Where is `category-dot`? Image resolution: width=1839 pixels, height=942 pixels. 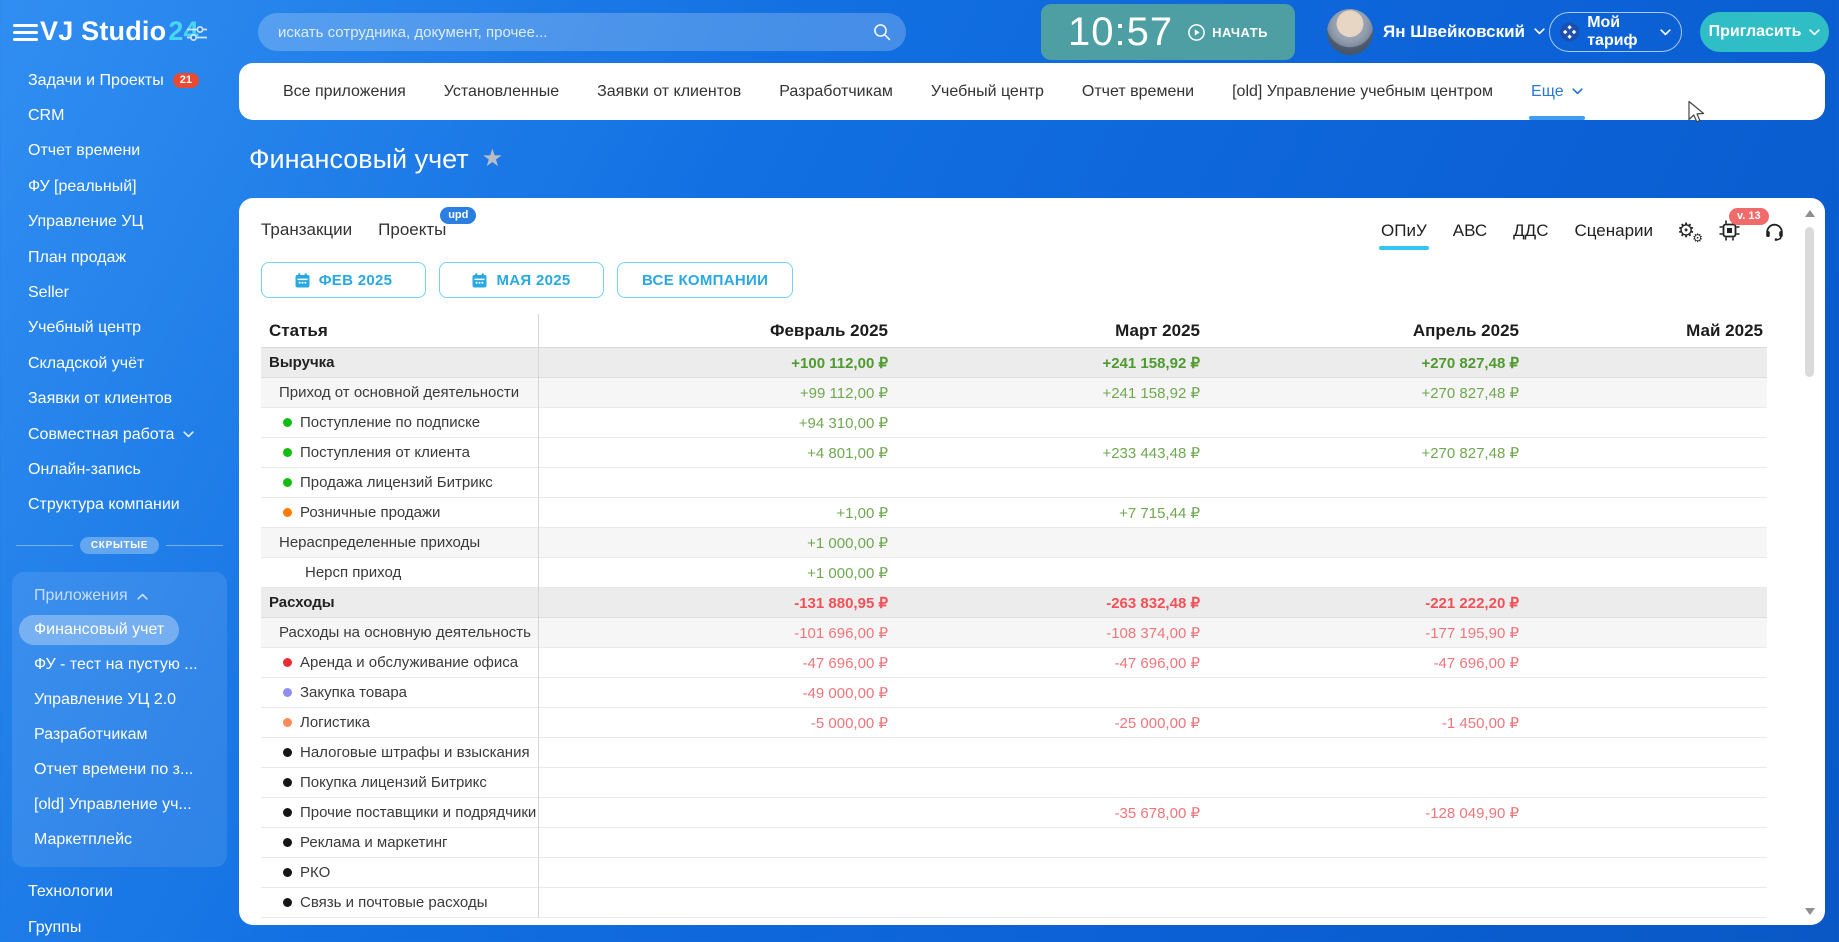
category-dot is located at coordinates (287, 422).